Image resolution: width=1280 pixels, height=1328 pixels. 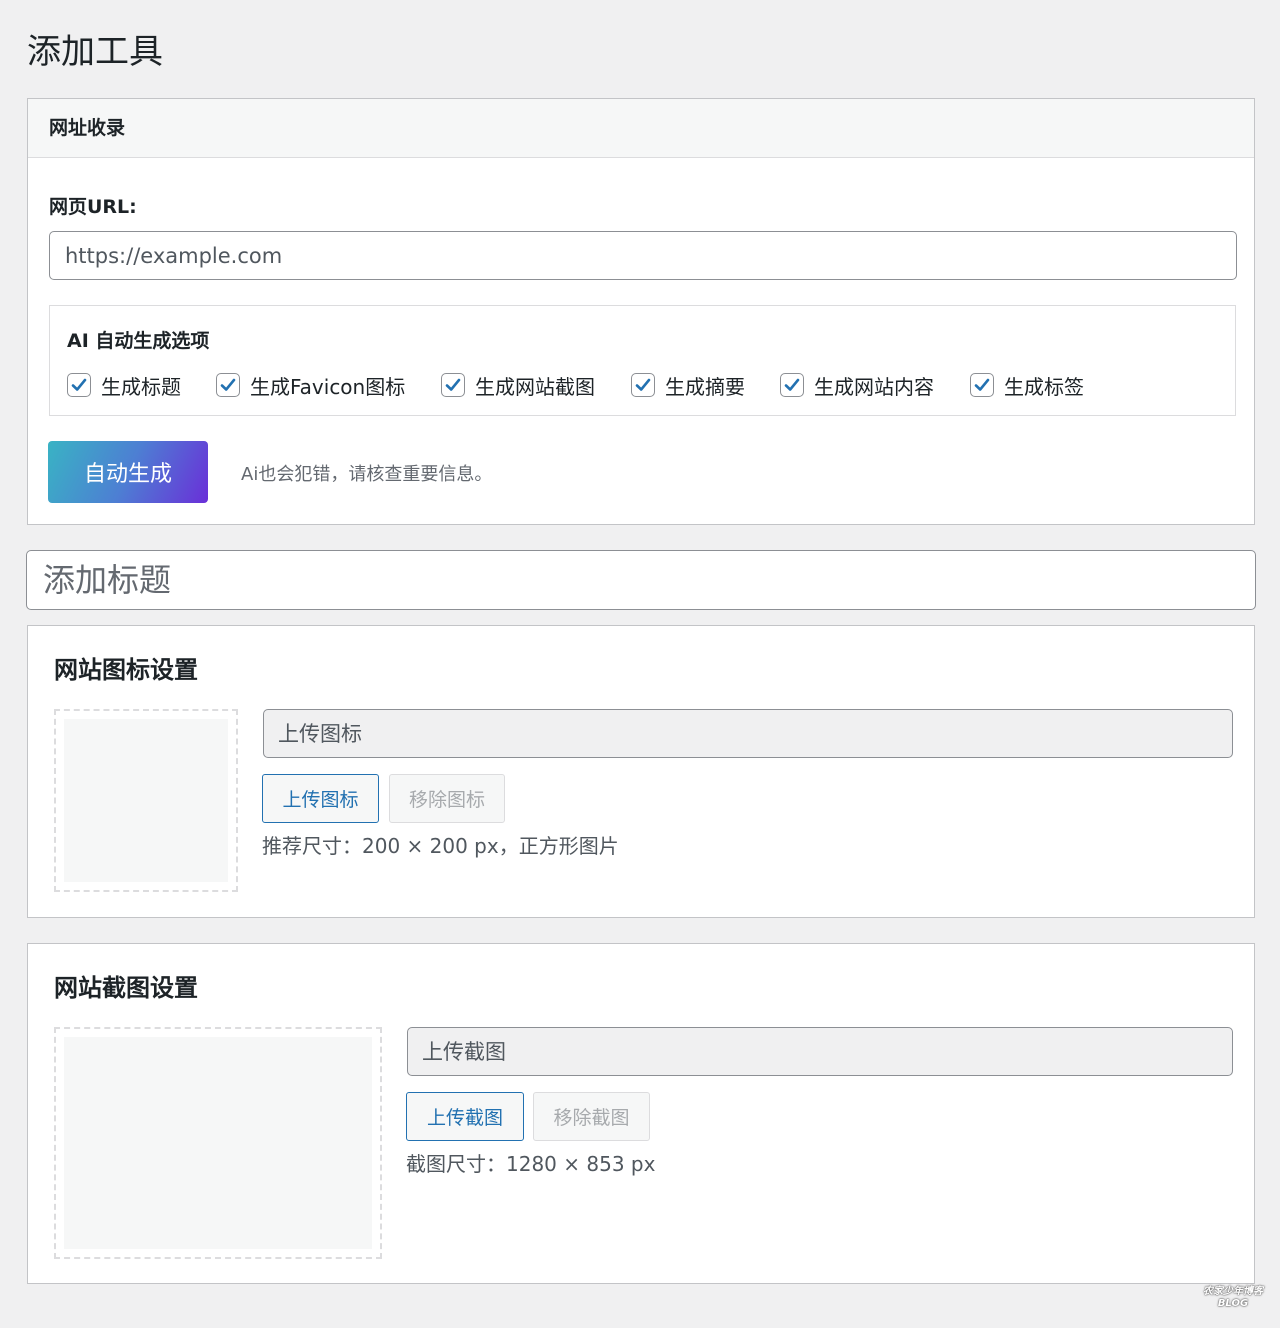 What do you see at coordinates (535, 386) in the screenshot?
I see `option-label: 生成网站截图` at bounding box center [535, 386].